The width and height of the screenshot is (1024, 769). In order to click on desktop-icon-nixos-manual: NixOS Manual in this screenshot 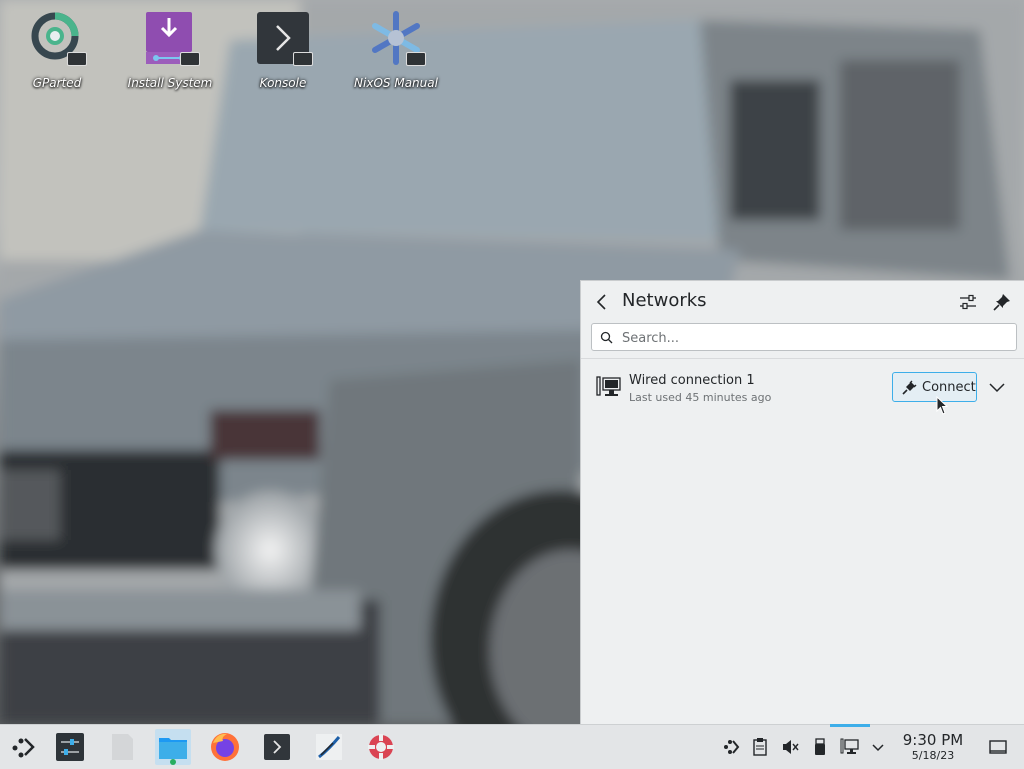, I will do `click(396, 50)`.